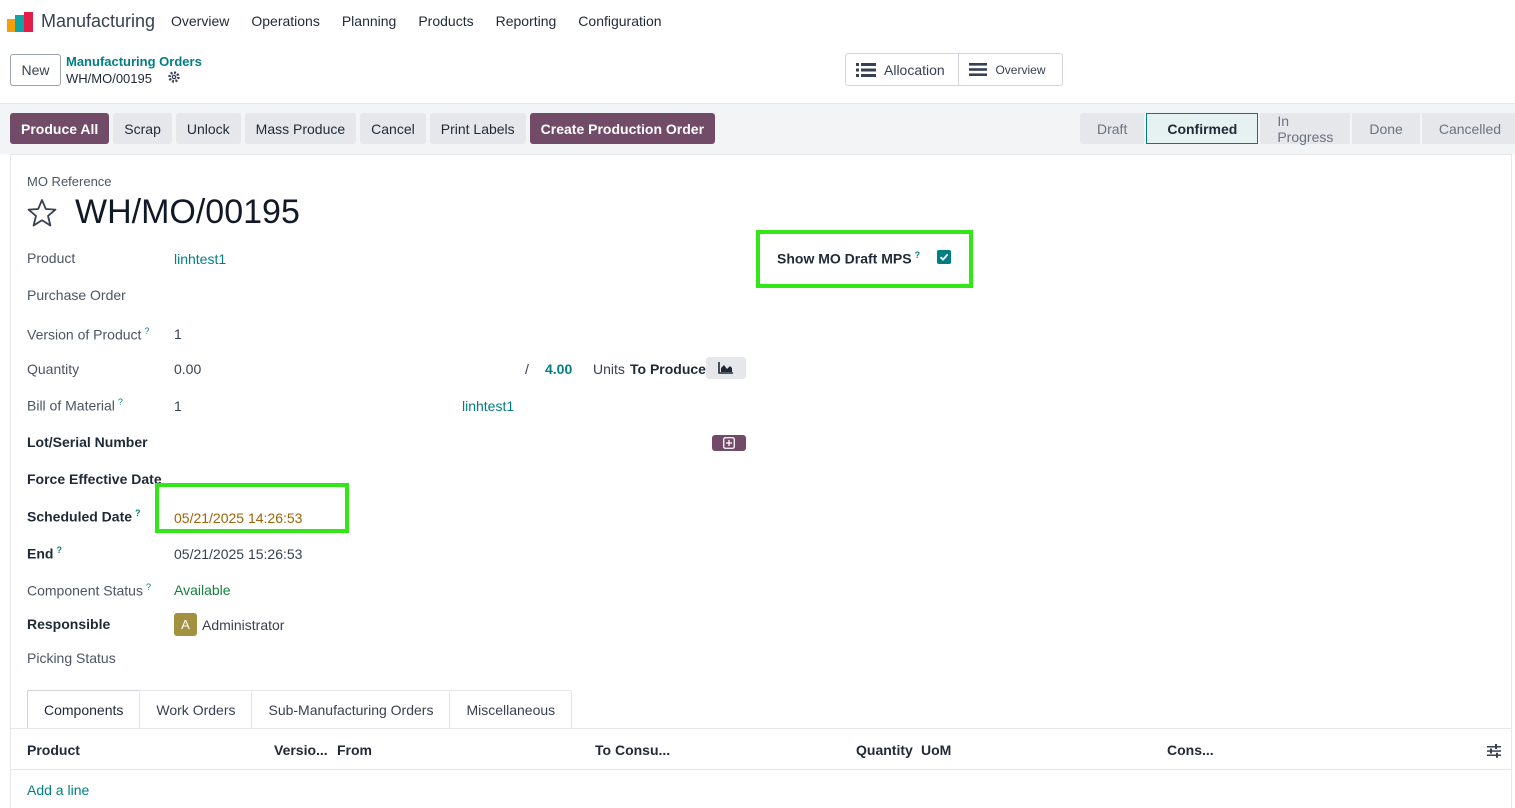 Image resolution: width=1515 pixels, height=808 pixels. What do you see at coordinates (196, 709) in the screenshot?
I see `tab-work-orders: Work Orders` at bounding box center [196, 709].